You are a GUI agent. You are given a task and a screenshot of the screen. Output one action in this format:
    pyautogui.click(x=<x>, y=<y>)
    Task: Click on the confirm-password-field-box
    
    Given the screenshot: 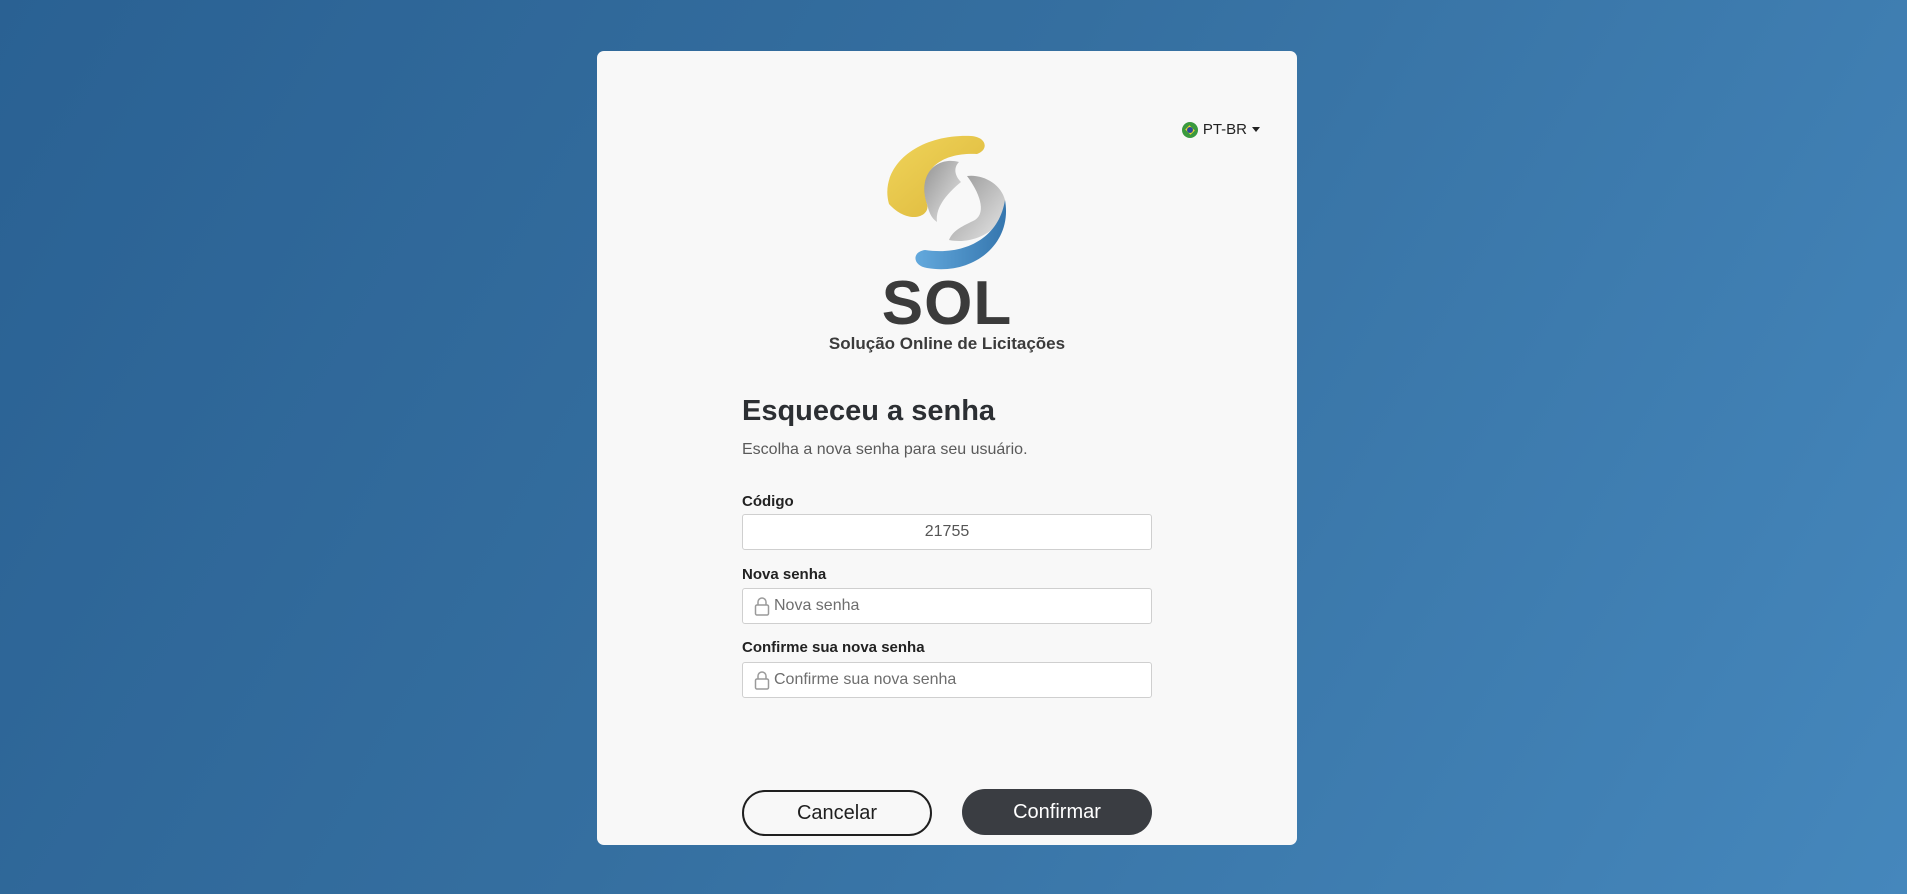 What is the action you would take?
    pyautogui.click(x=947, y=680)
    